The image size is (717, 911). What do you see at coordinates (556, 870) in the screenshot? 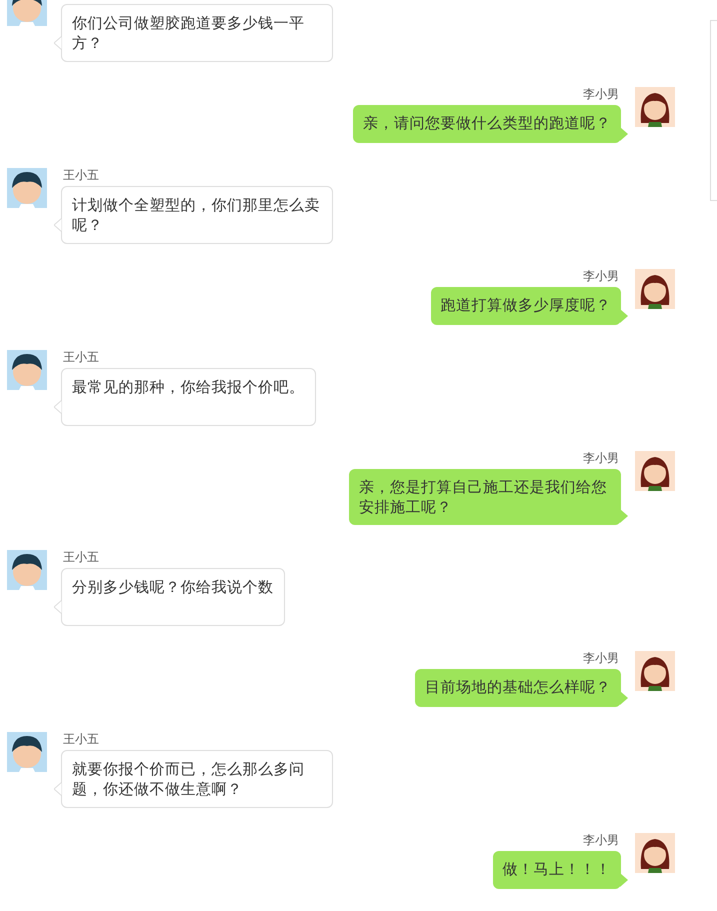
I see `message-bubble: 做！马上！！！` at bounding box center [556, 870].